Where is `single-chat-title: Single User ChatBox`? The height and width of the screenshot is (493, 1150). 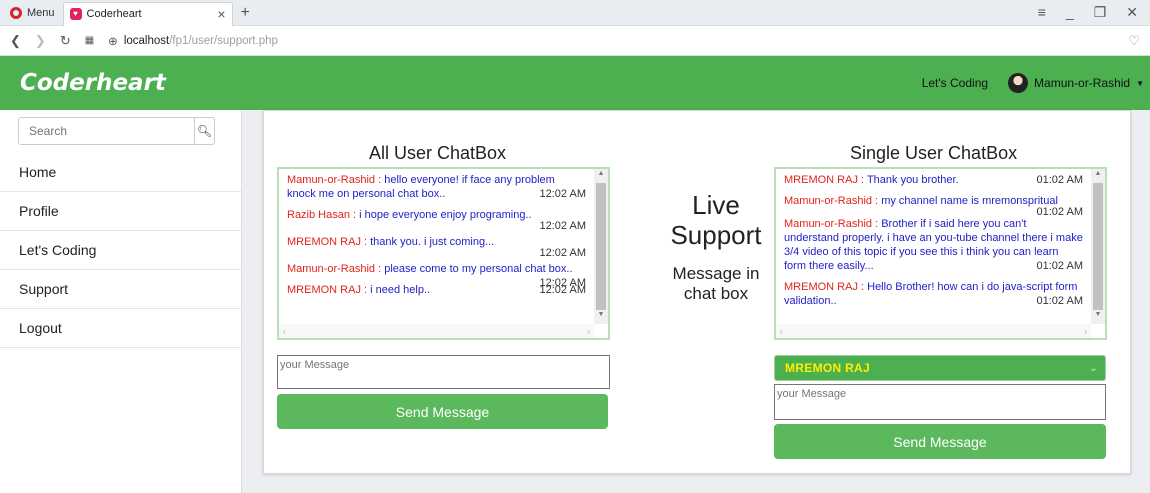 single-chat-title: Single User ChatBox is located at coordinates (934, 153).